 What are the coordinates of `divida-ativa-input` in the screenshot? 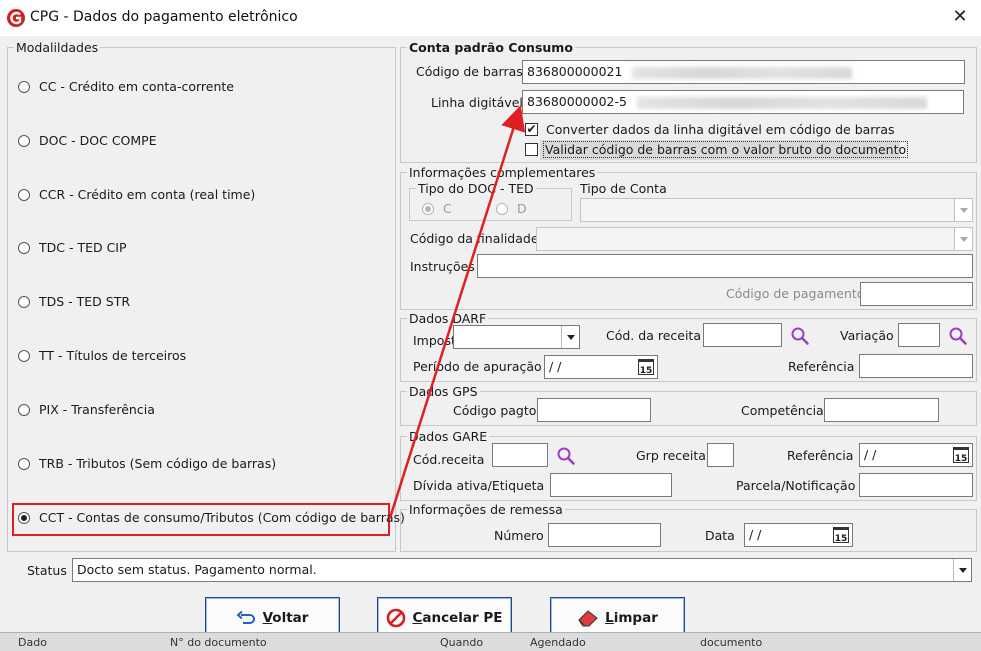 It's located at (611, 485).